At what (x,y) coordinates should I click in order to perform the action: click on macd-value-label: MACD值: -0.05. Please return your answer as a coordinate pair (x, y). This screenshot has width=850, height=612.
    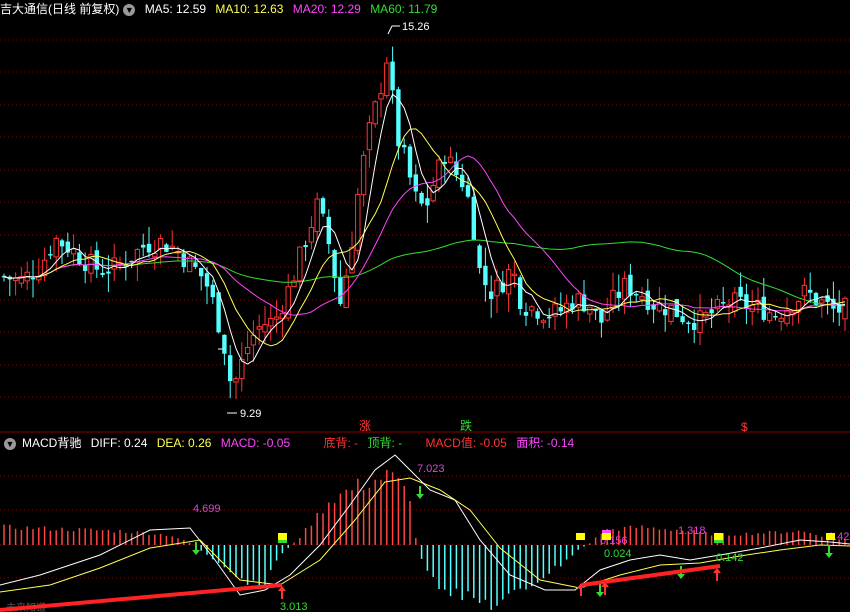
    Looking at the image, I should click on (466, 443).